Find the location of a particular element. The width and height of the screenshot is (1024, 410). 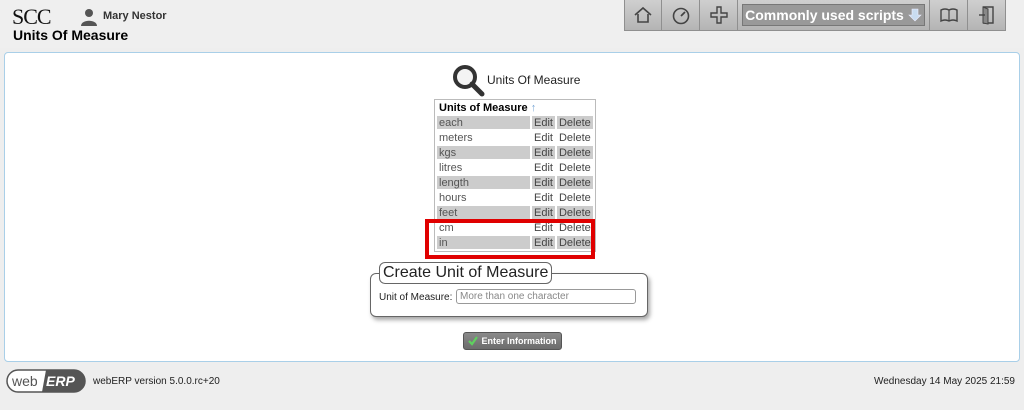

section-title: Units Of Measure is located at coordinates (515, 80).